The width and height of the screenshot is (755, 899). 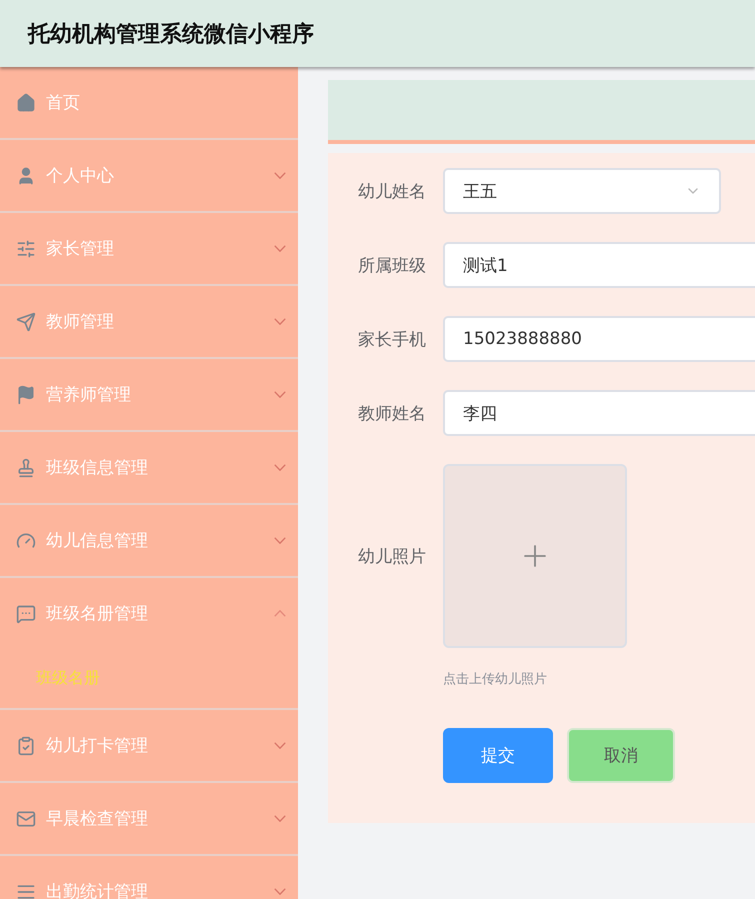 I want to click on submenu-item: 班级名册, so click(x=151, y=678).